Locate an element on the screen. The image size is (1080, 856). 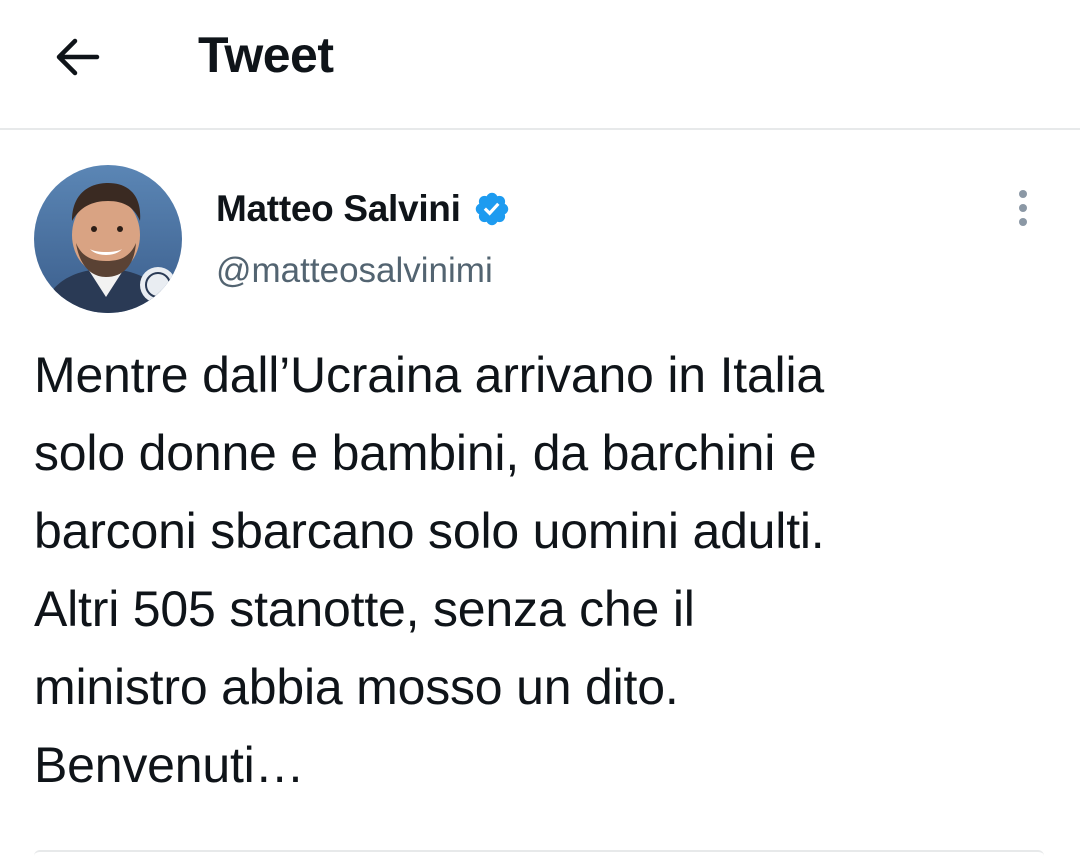
avatar is located at coordinates (108, 239).